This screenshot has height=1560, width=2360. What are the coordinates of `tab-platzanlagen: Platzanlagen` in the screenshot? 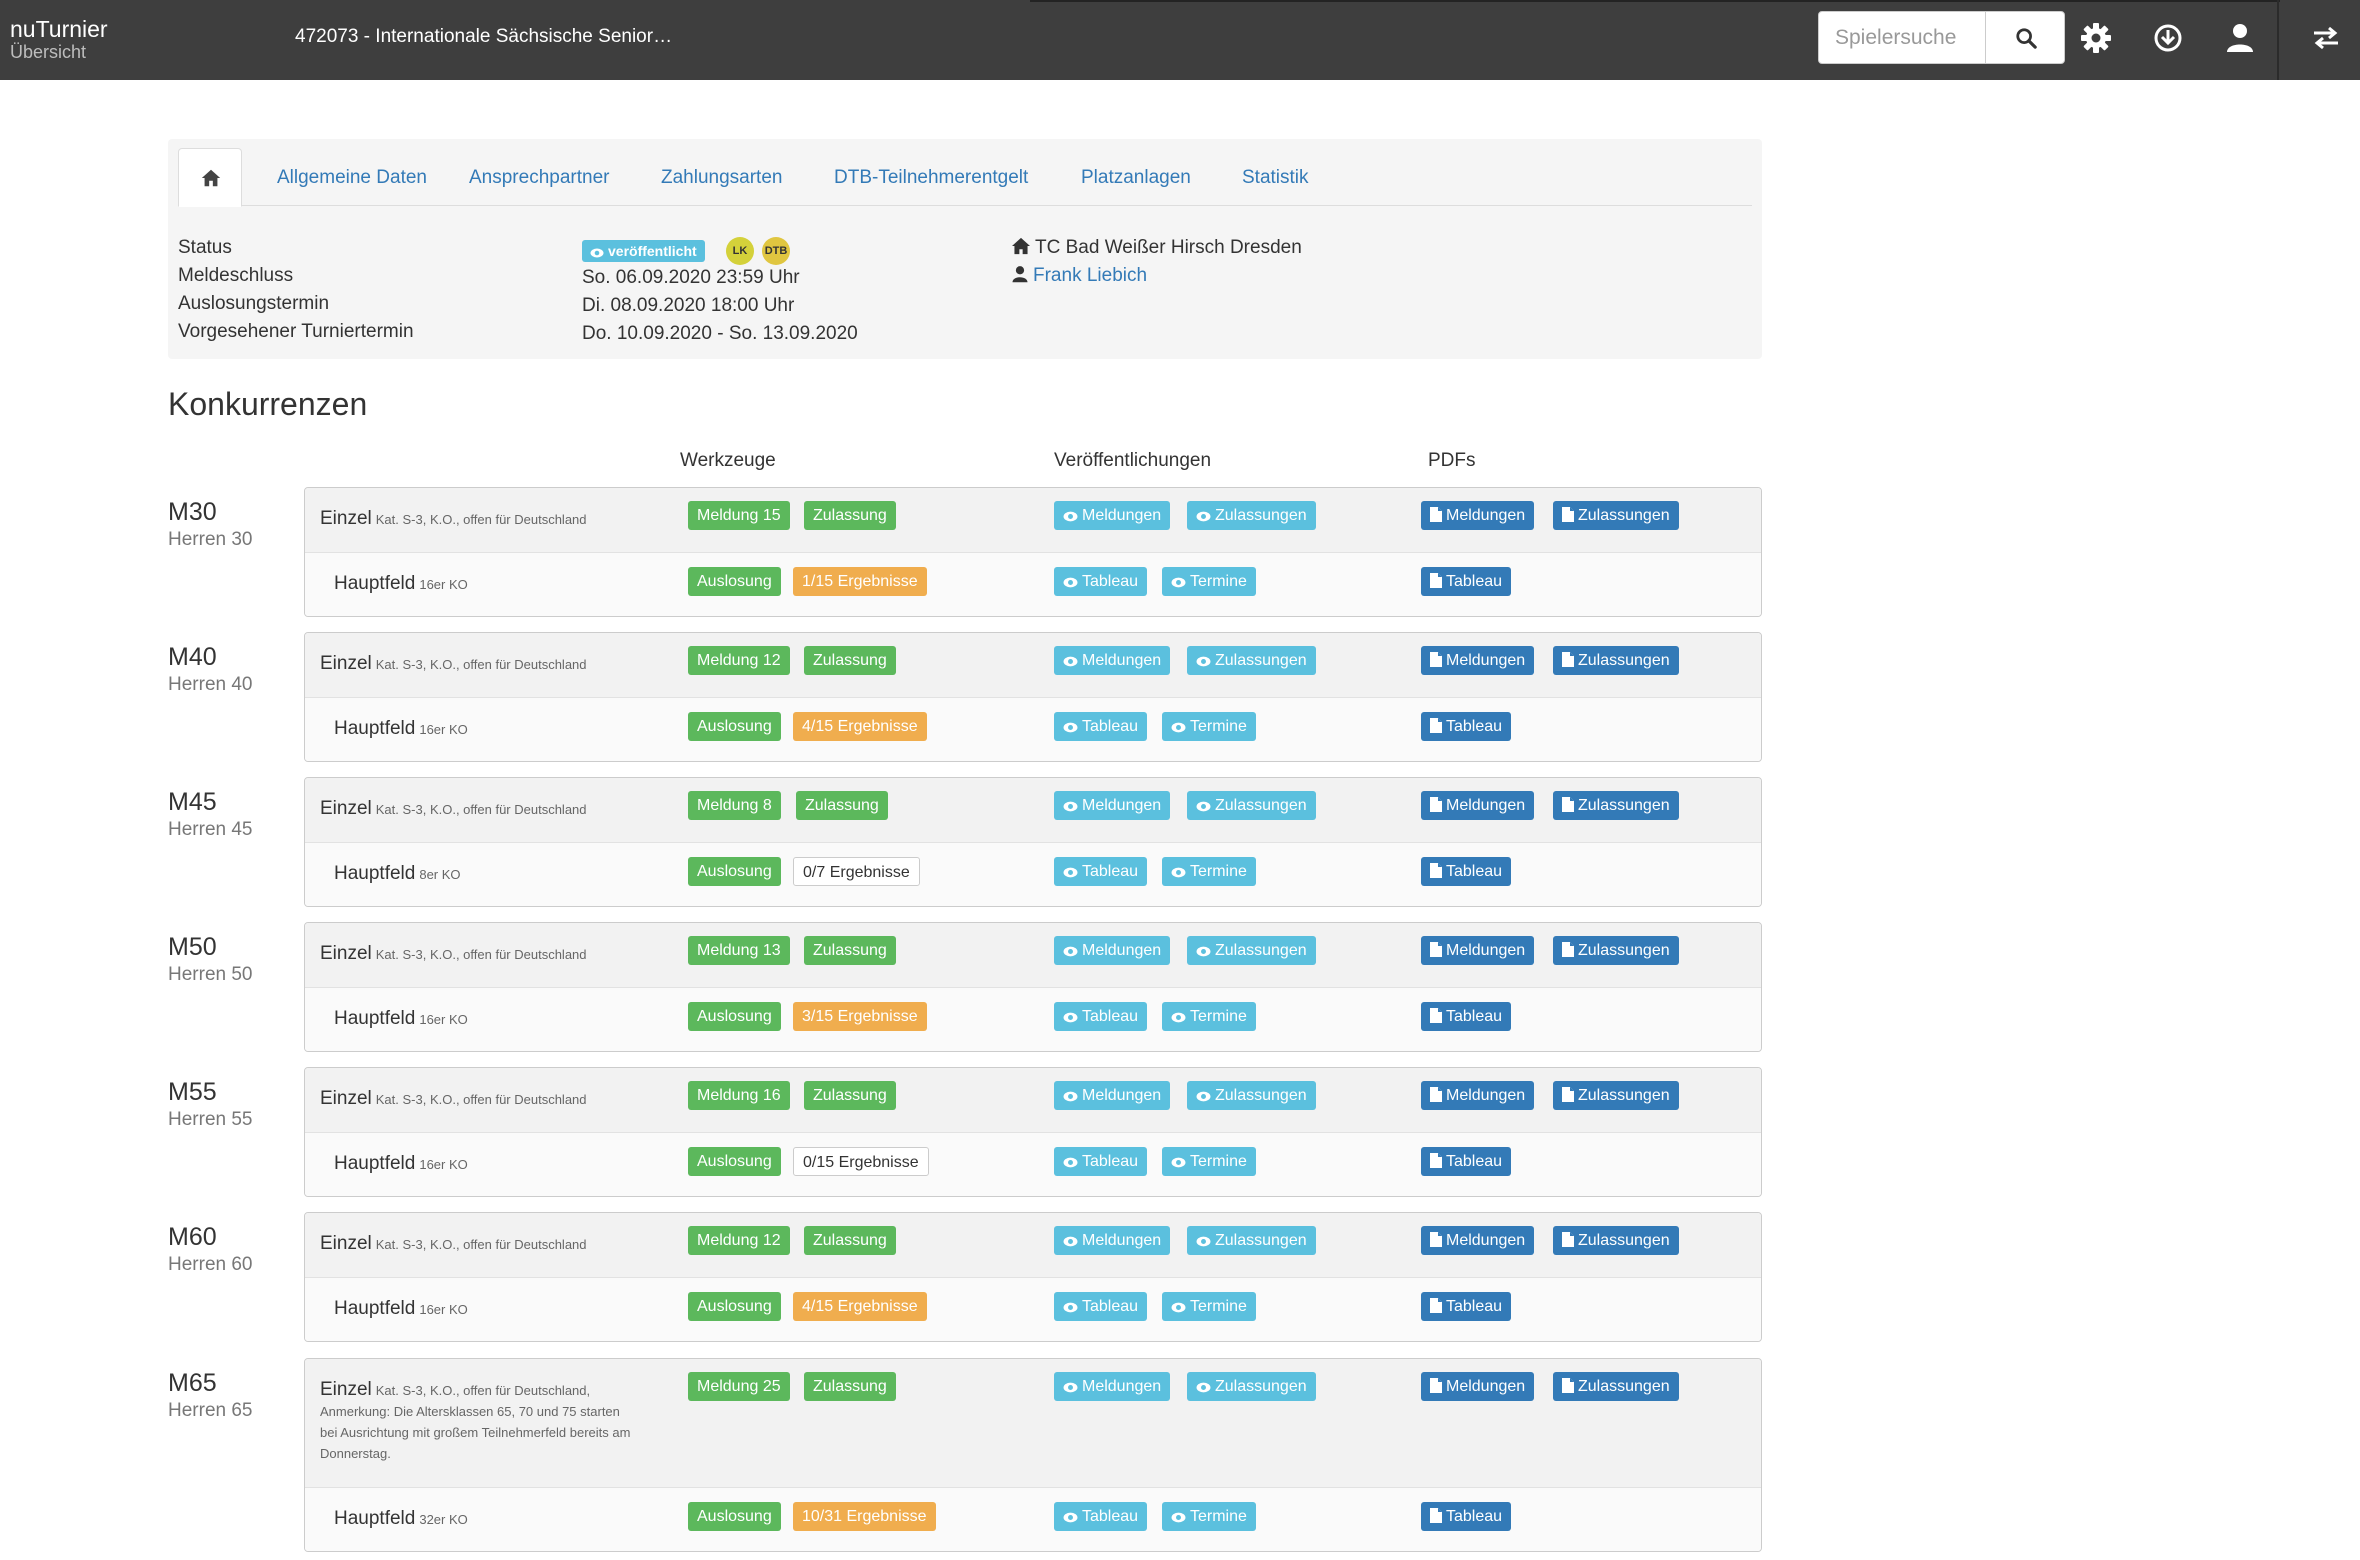 It's located at (1136, 177).